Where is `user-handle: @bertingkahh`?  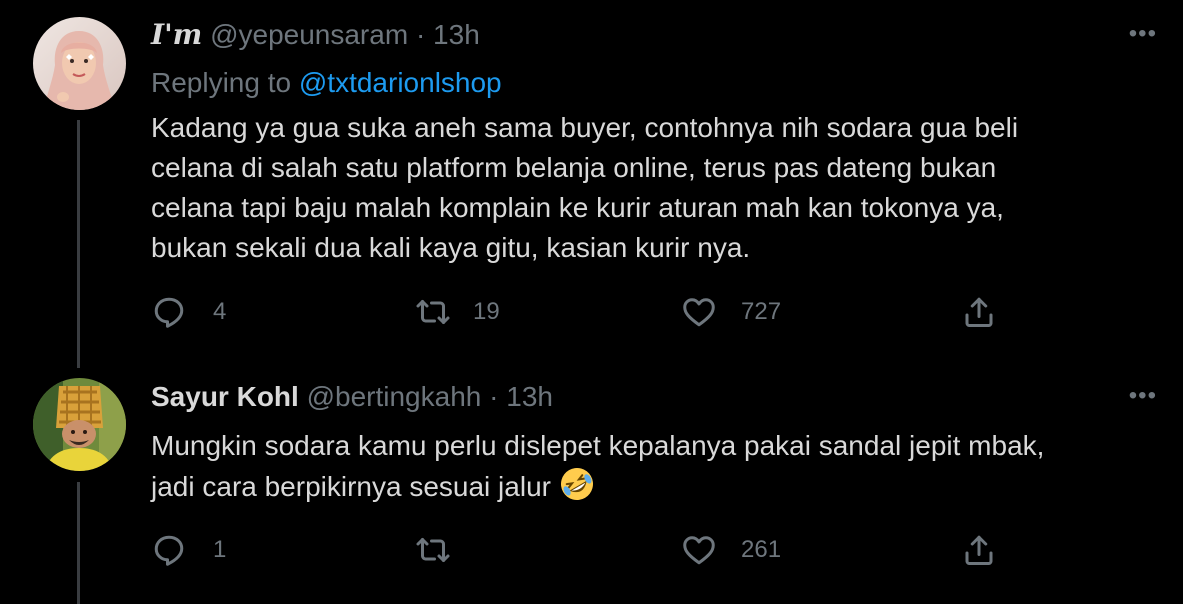 user-handle: @bertingkahh is located at coordinates (394, 396).